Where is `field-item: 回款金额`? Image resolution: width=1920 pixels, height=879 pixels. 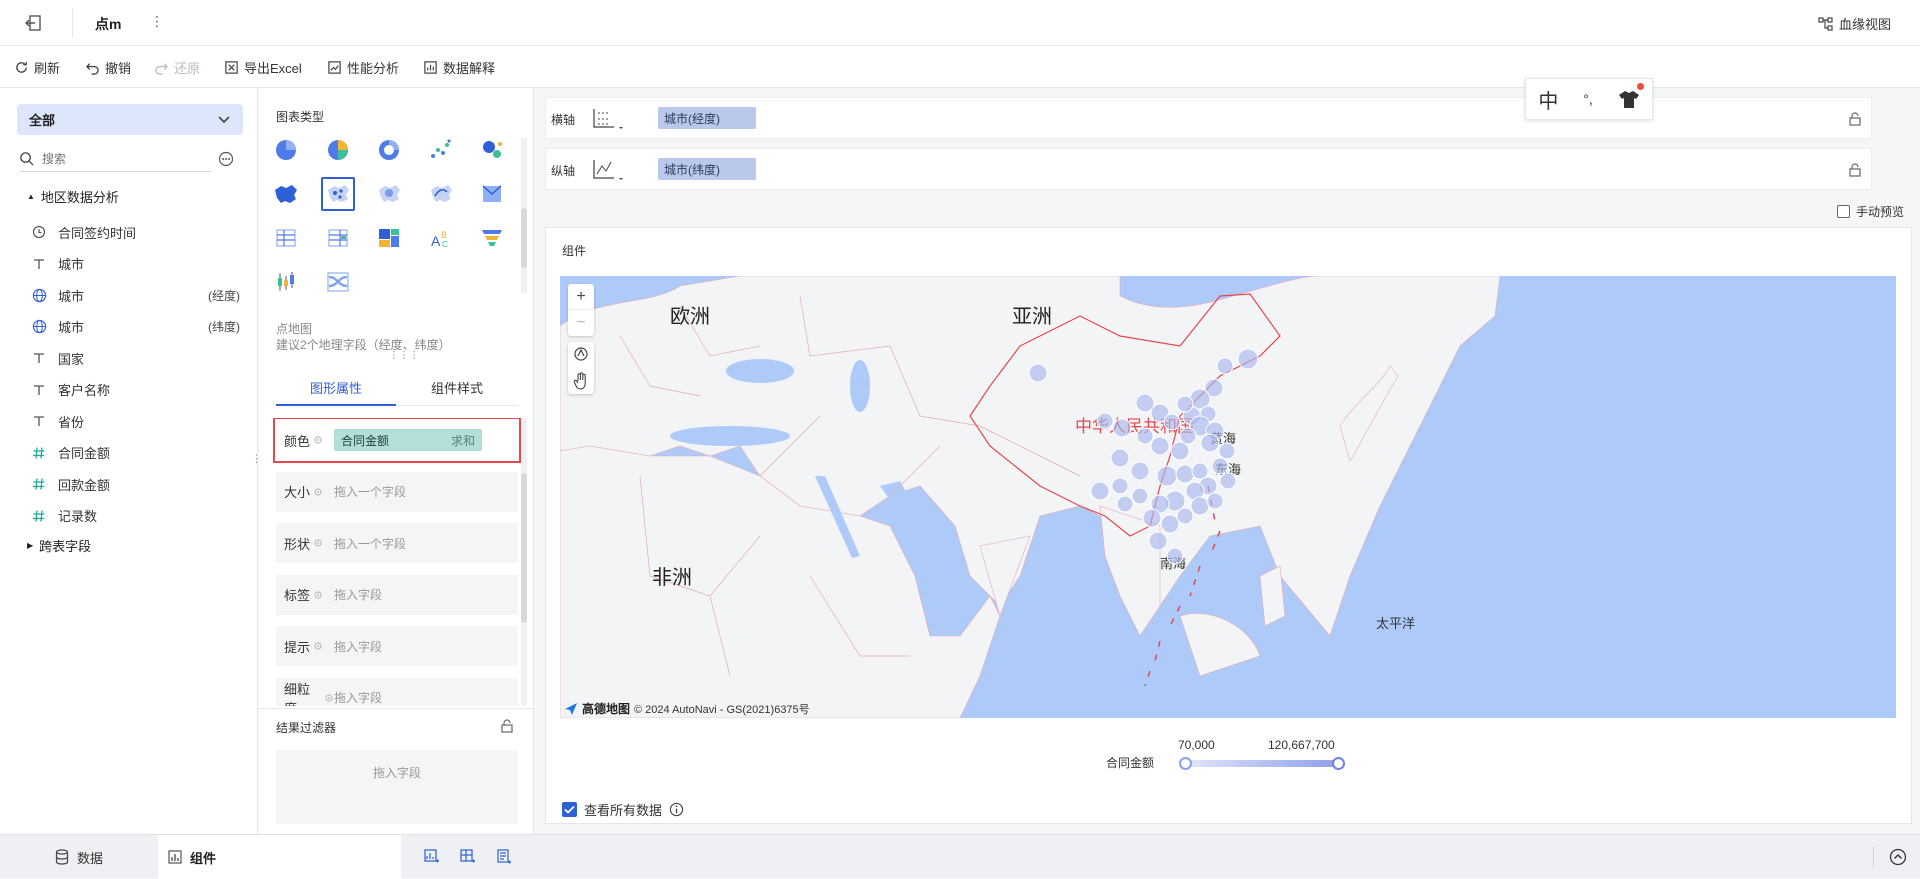
field-item: 回款金额 is located at coordinates (135, 484).